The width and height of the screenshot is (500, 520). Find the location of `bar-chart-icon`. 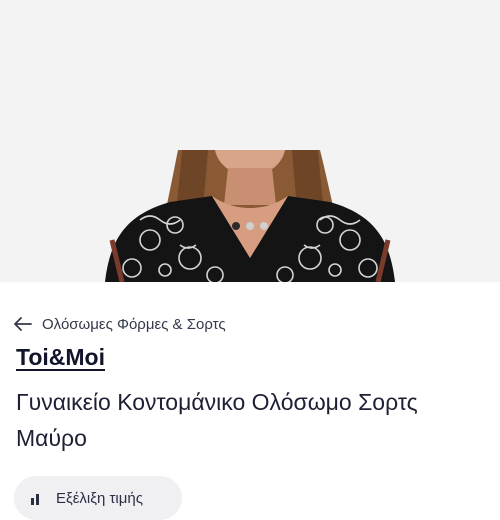

bar-chart-icon is located at coordinates (37, 498).